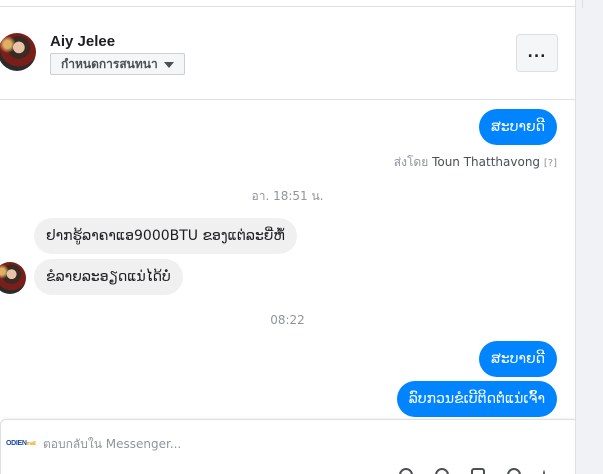 This screenshot has height=474, width=603. Describe the element at coordinates (16, 443) in the screenshot. I see `logo-text: ODIEN` at that location.